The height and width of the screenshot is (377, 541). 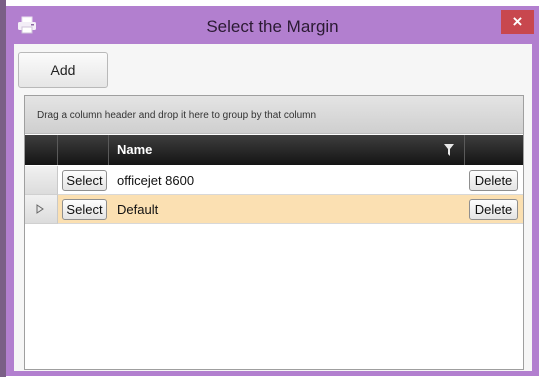 I want to click on table-row: Select officejet 8600 Delete, so click(x=274, y=180).